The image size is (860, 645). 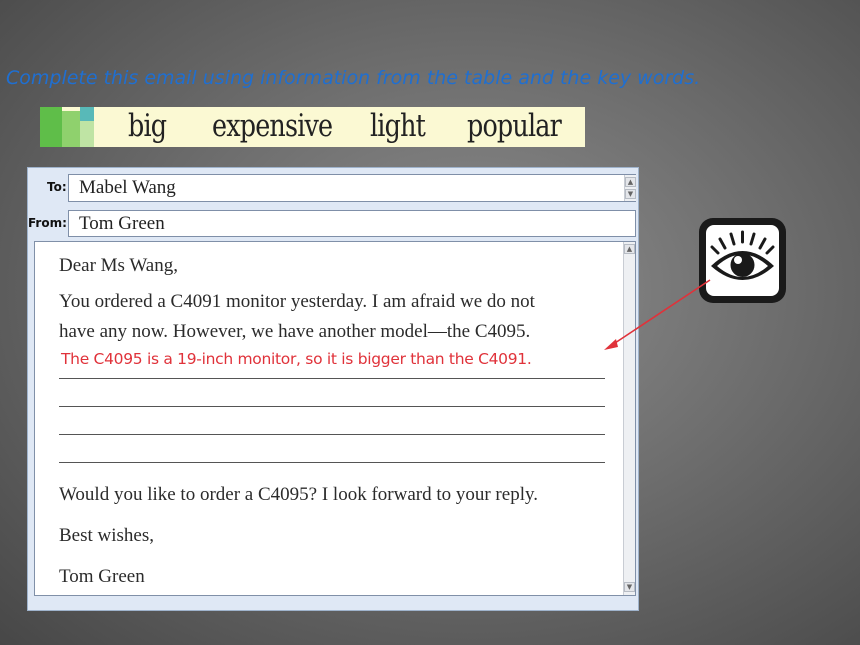 What do you see at coordinates (102, 576) in the screenshot?
I see `signature-text: Tom Green` at bounding box center [102, 576].